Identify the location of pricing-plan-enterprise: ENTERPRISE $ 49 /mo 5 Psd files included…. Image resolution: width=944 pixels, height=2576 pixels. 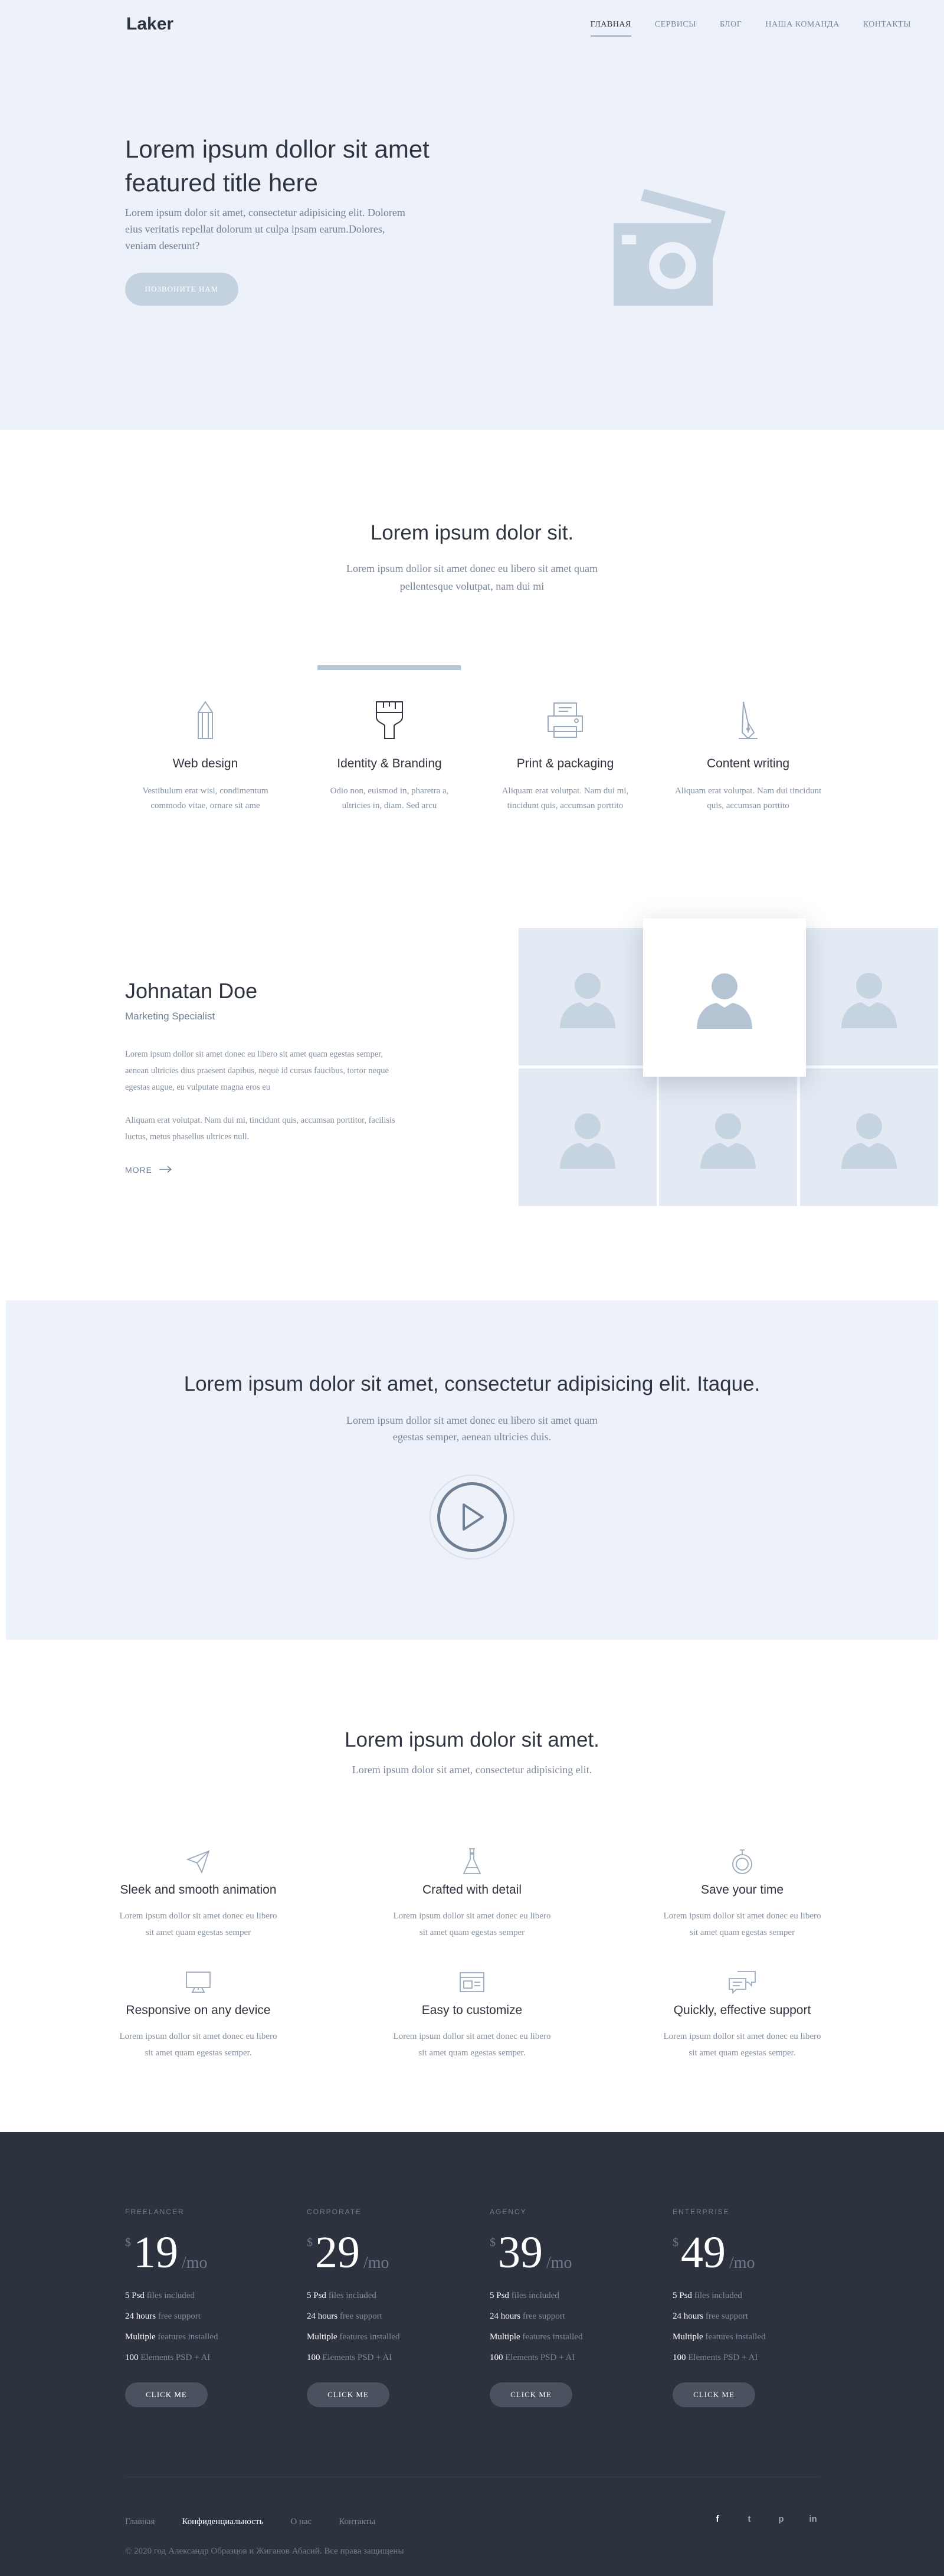
(755, 2307).